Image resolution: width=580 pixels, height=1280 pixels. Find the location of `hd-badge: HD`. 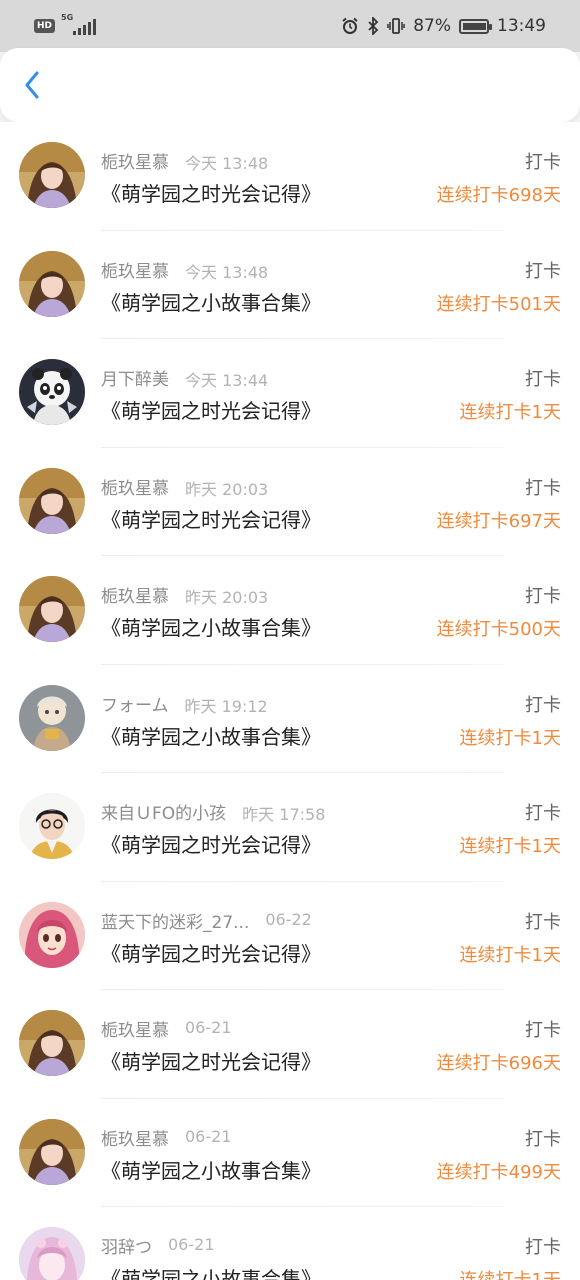

hd-badge: HD is located at coordinates (45, 26).